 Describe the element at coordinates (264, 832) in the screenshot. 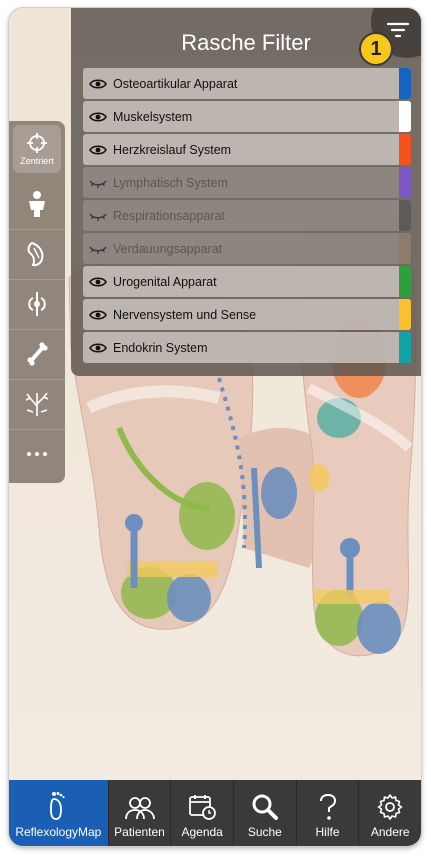

I see `tab-label: Suche` at that location.